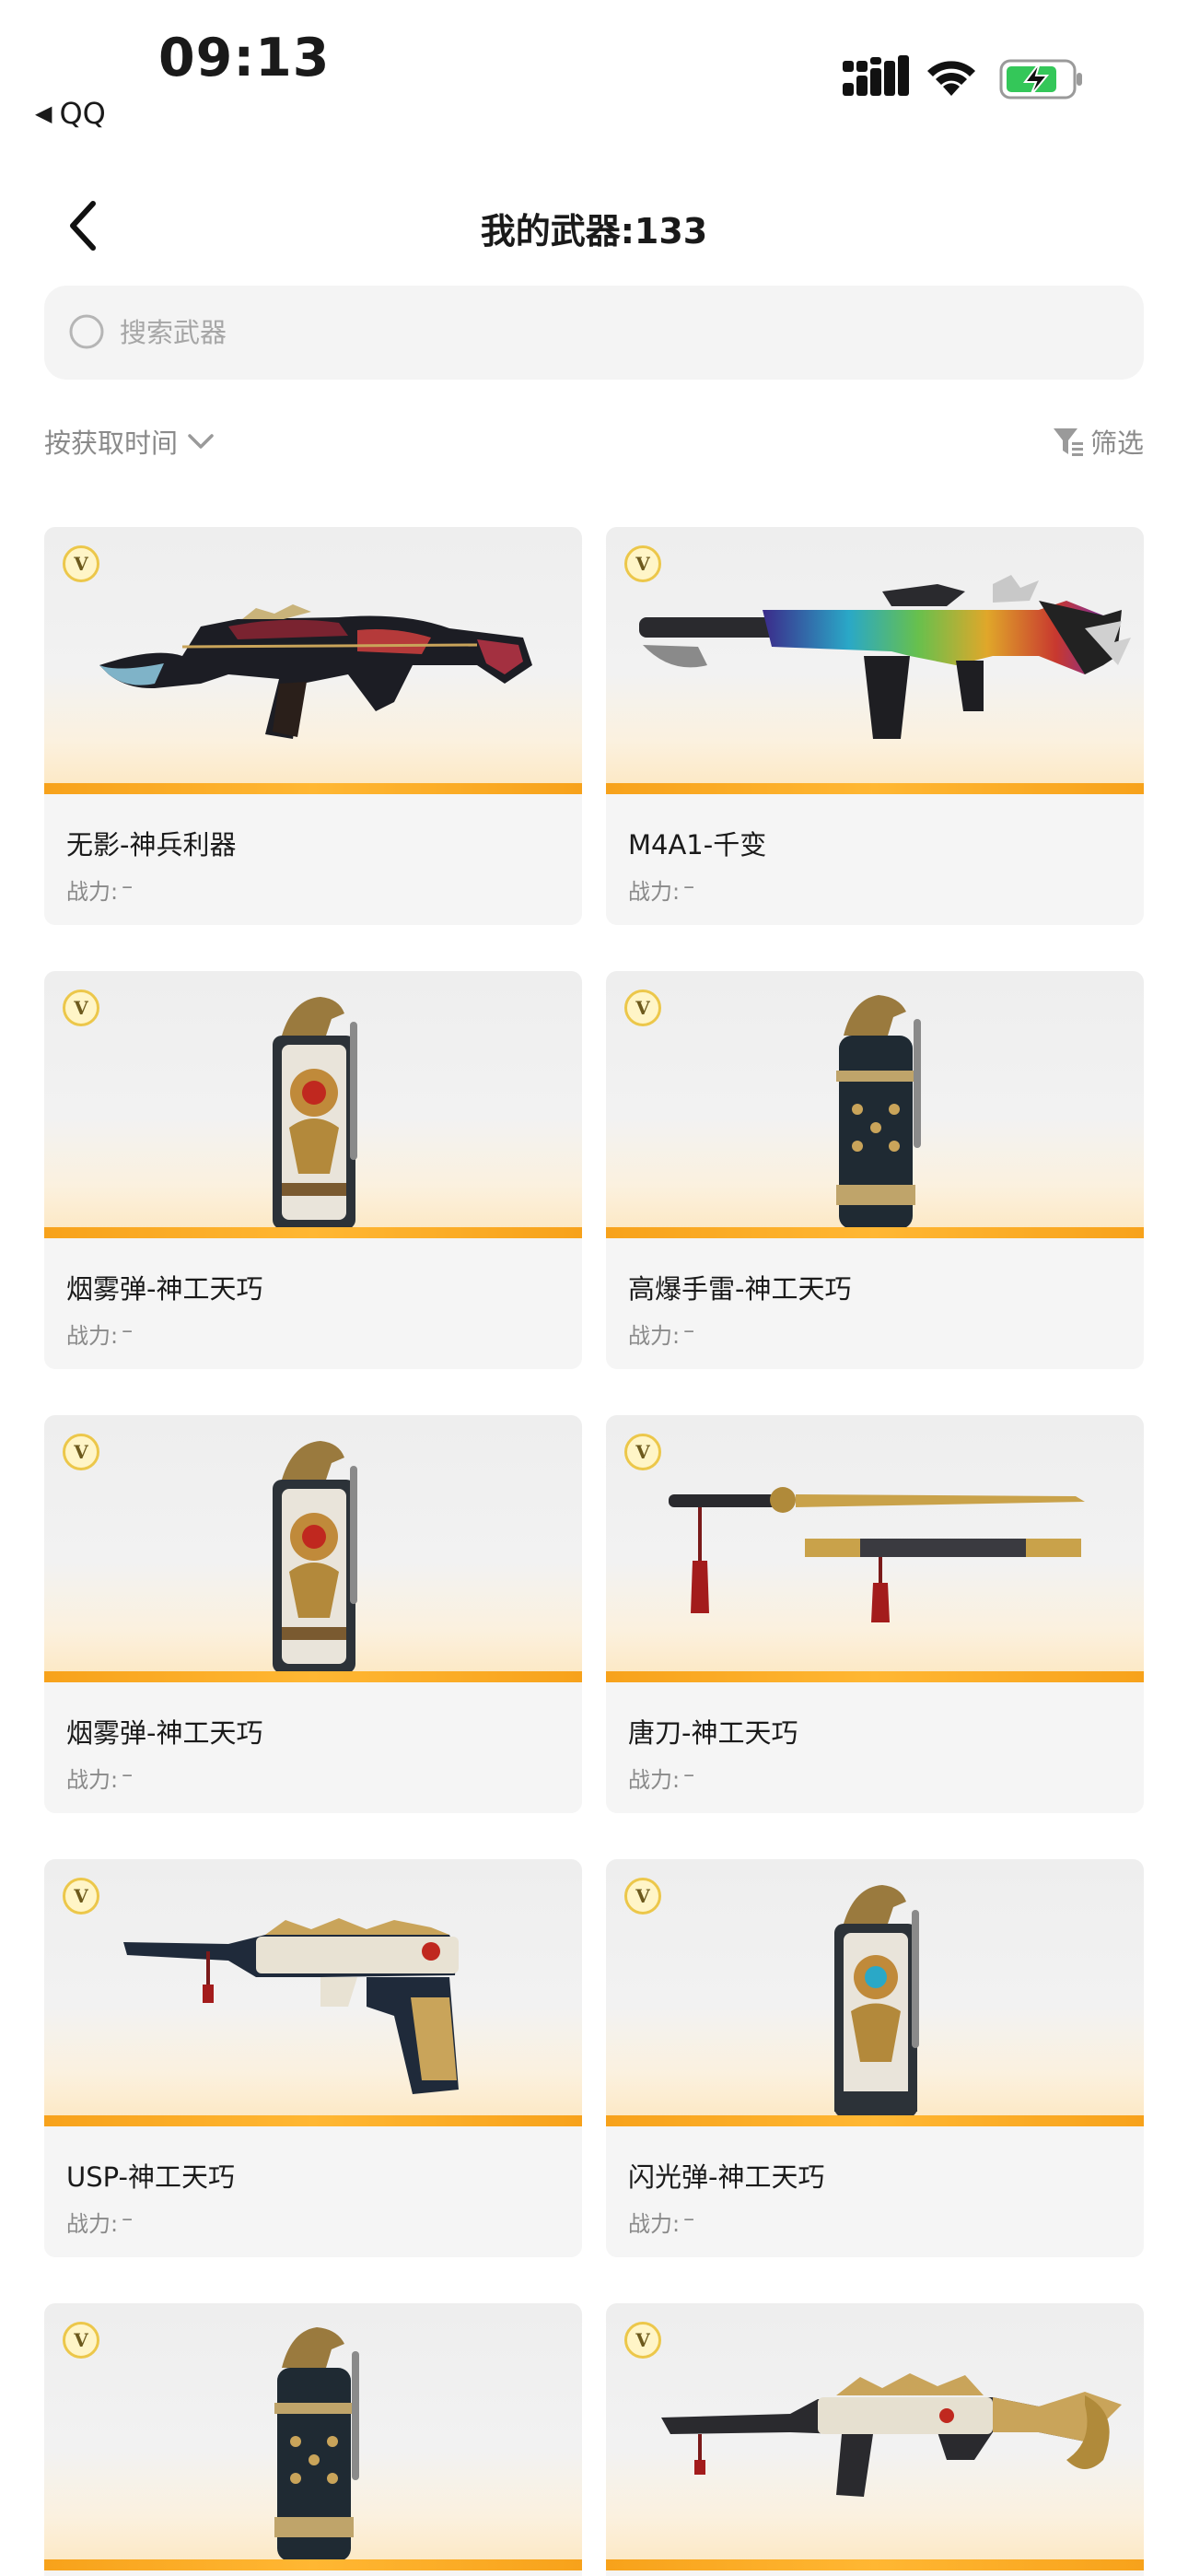 The width and height of the screenshot is (1188, 2576). What do you see at coordinates (877, 1554) in the screenshot?
I see `tang-sword-icon` at bounding box center [877, 1554].